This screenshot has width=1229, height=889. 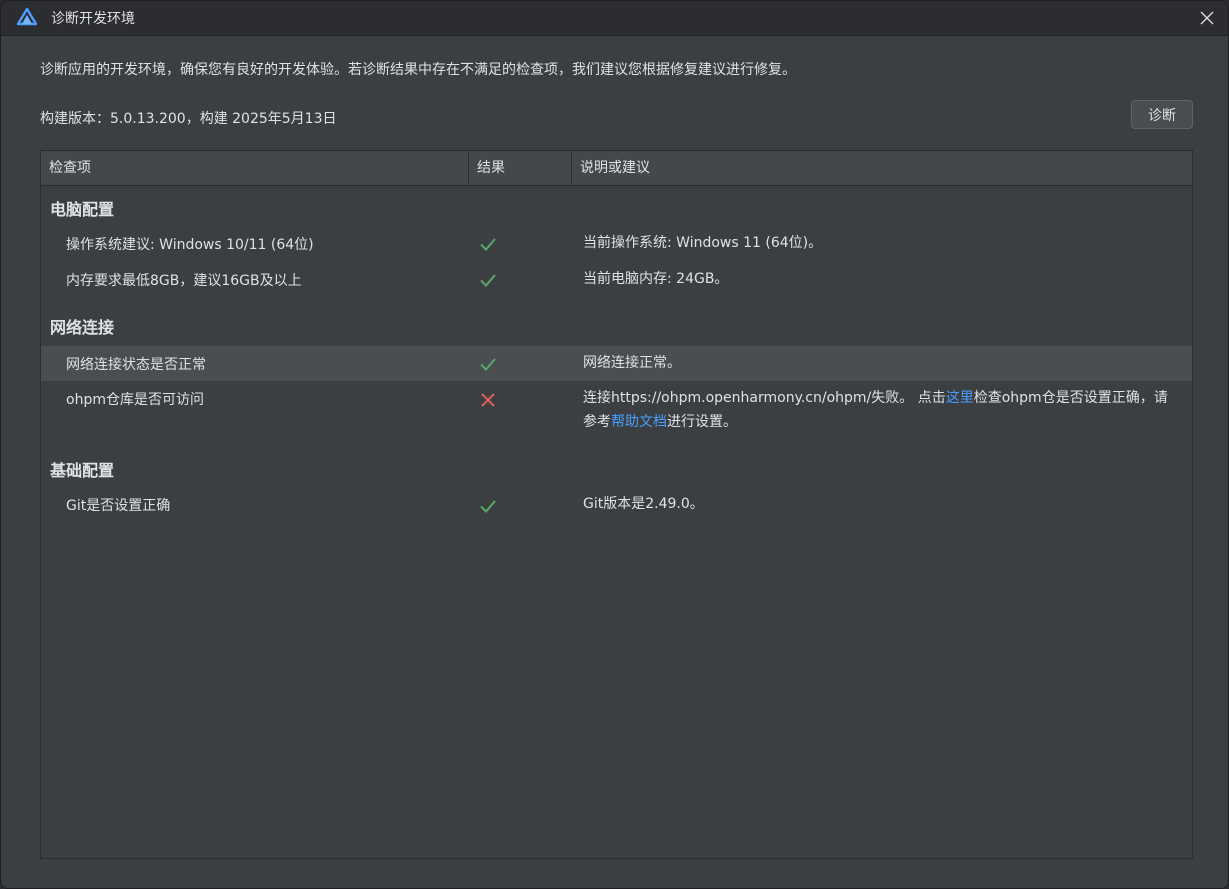 I want to click on title-bar: 诊断开发环境, so click(x=614, y=18).